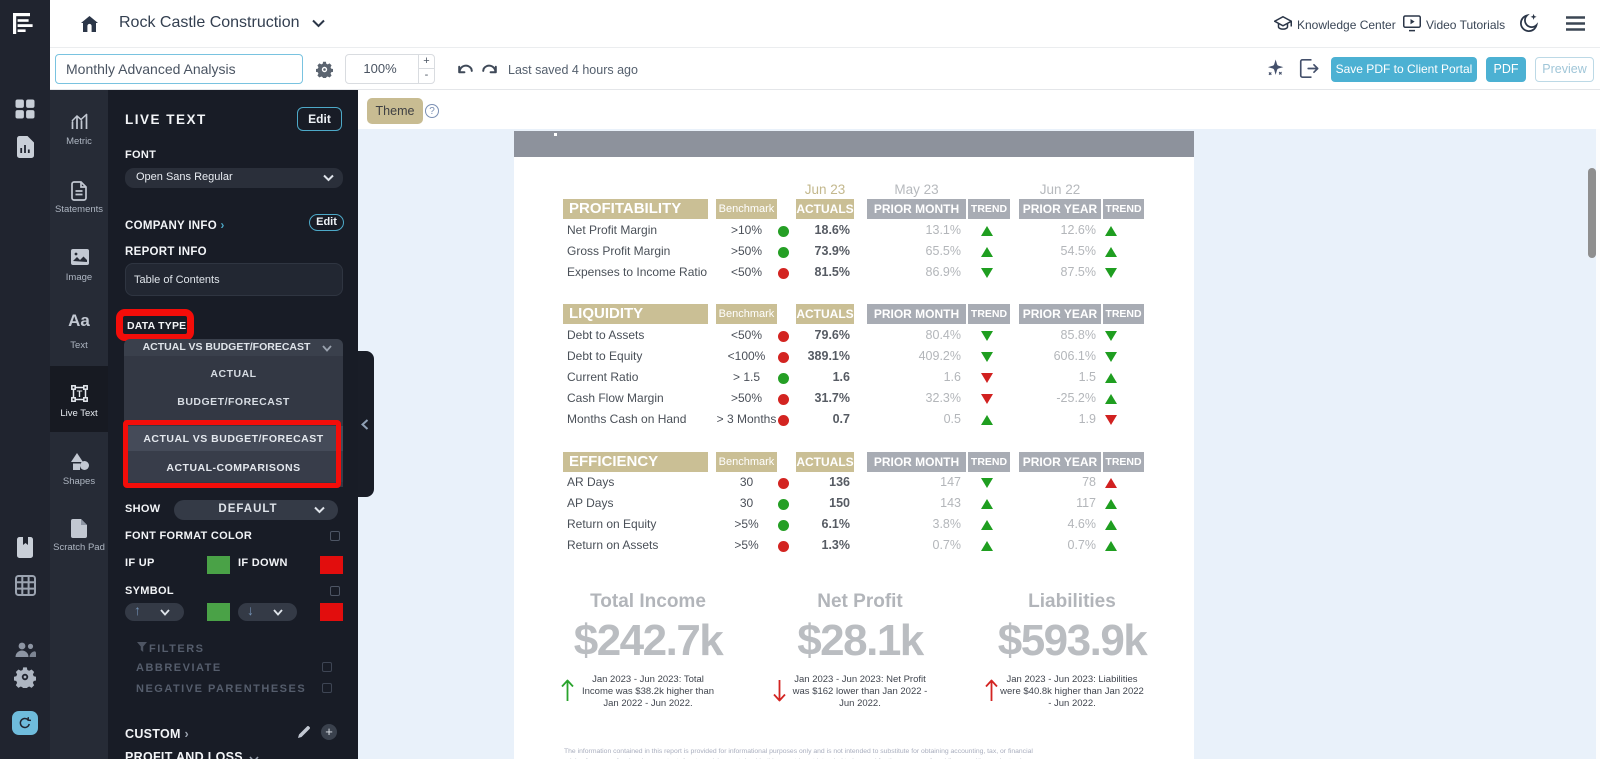 The image size is (1600, 759). What do you see at coordinates (80, 394) in the screenshot?
I see `svg-text: T` at bounding box center [80, 394].